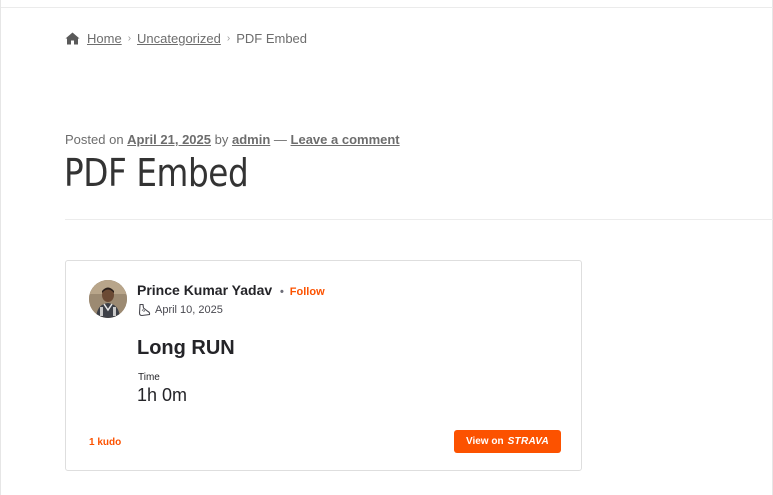  What do you see at coordinates (169, 139) in the screenshot?
I see `post-date-link: April 21, 2025` at bounding box center [169, 139].